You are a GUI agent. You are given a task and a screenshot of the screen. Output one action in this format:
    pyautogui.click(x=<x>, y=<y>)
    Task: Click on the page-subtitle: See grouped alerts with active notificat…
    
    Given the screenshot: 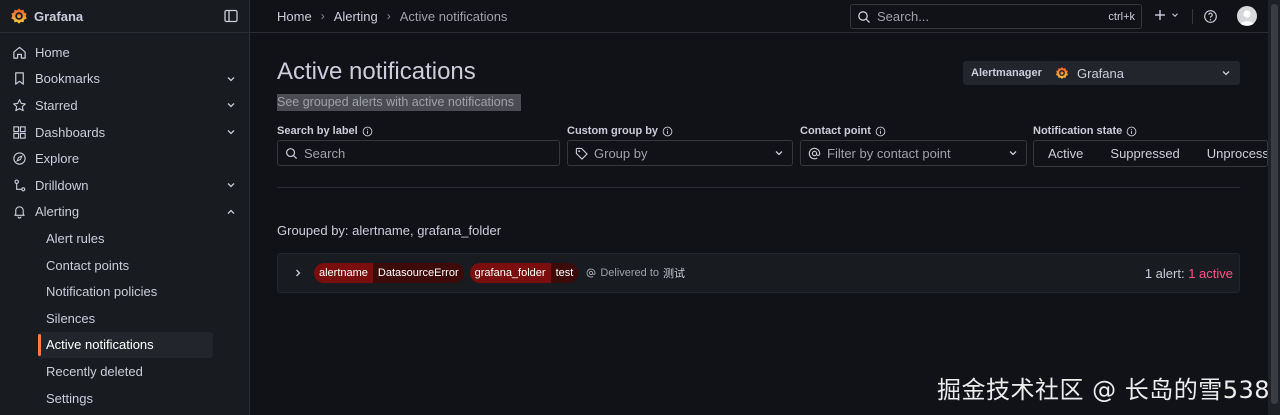 What is the action you would take?
    pyautogui.click(x=399, y=102)
    